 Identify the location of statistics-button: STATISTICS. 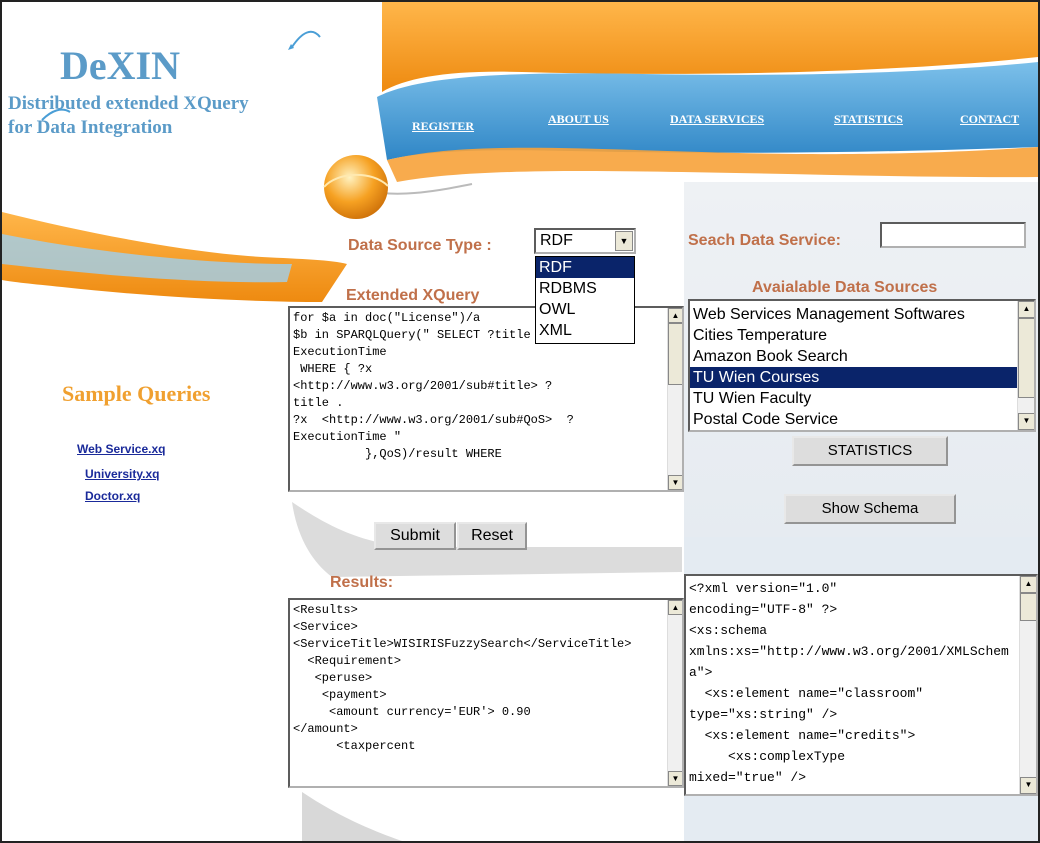
(870, 451).